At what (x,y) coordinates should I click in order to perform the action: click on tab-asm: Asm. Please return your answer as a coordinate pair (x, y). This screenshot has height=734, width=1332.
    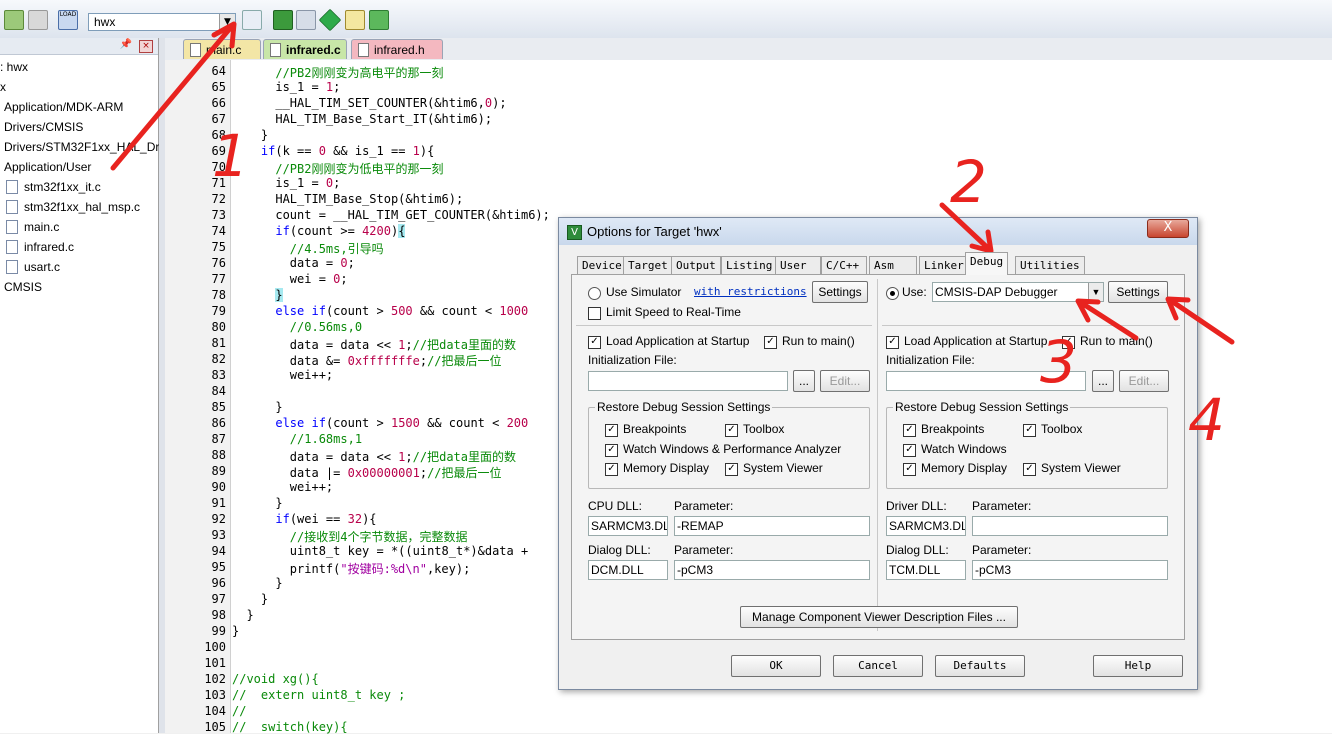
    Looking at the image, I should click on (893, 265).